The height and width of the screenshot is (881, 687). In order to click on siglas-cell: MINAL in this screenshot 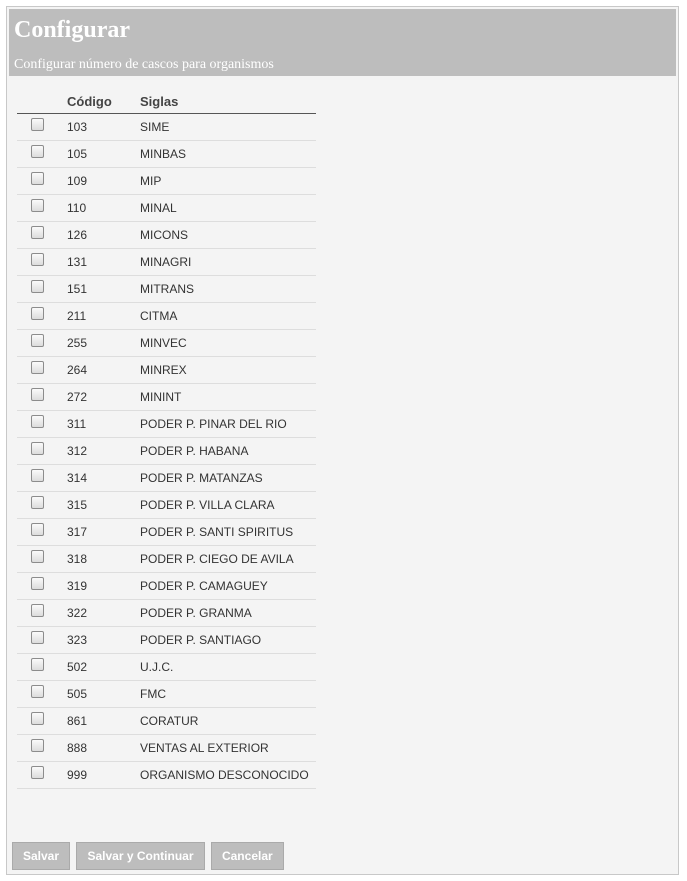, I will do `click(228, 208)`.